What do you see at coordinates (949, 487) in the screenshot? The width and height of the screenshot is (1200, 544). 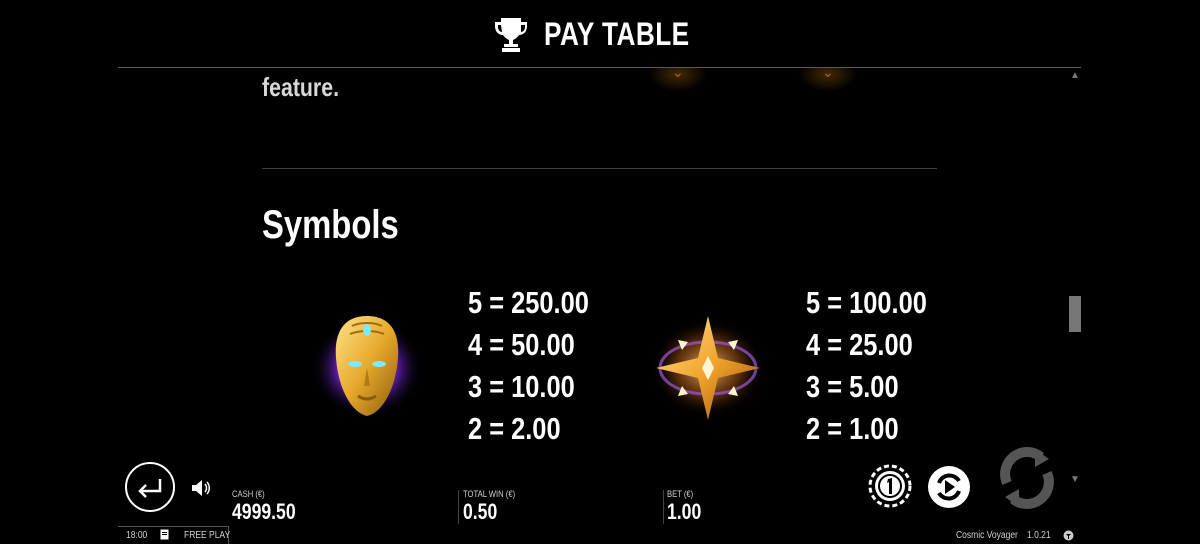 I see `autoplay-button` at bounding box center [949, 487].